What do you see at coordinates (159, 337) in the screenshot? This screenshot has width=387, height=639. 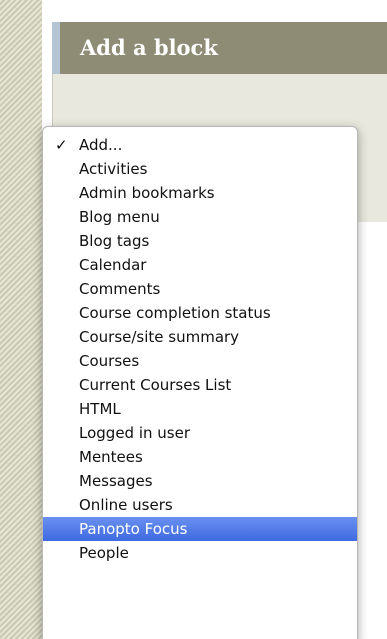 I see `option-label: Course/site summary` at bounding box center [159, 337].